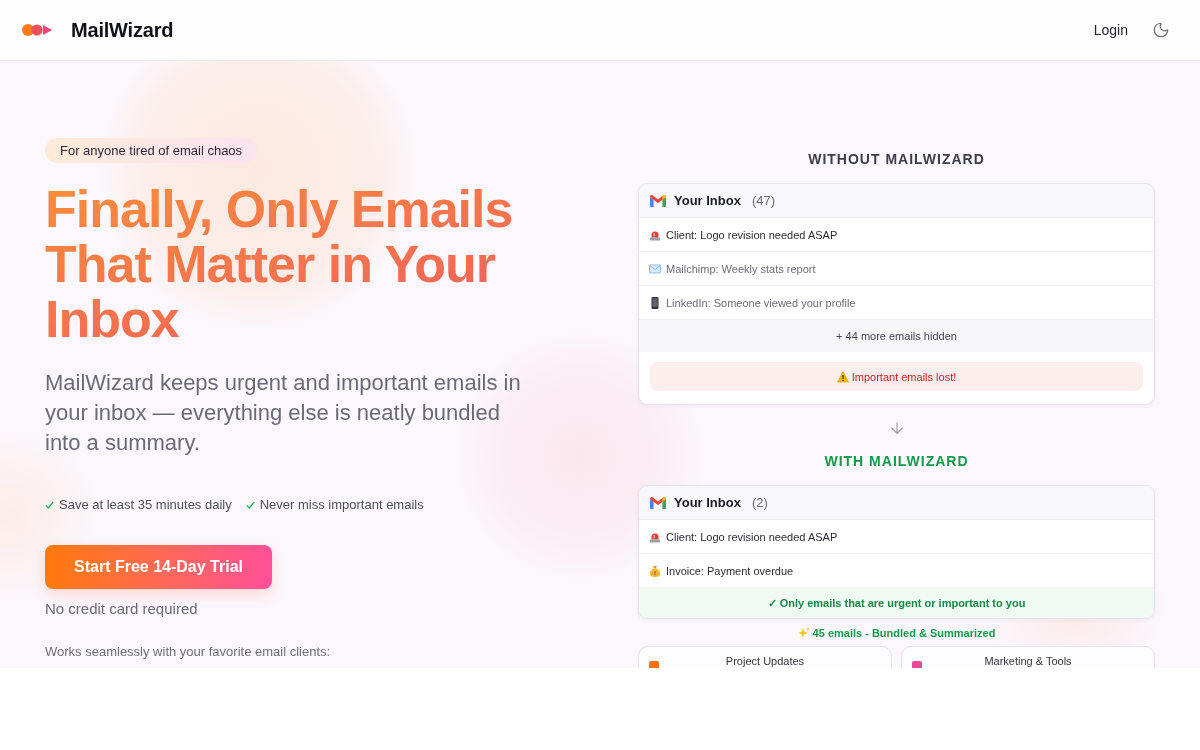  Describe the element at coordinates (896, 461) in the screenshot. I see `section-heading: WITH MAILWIZARD` at that location.